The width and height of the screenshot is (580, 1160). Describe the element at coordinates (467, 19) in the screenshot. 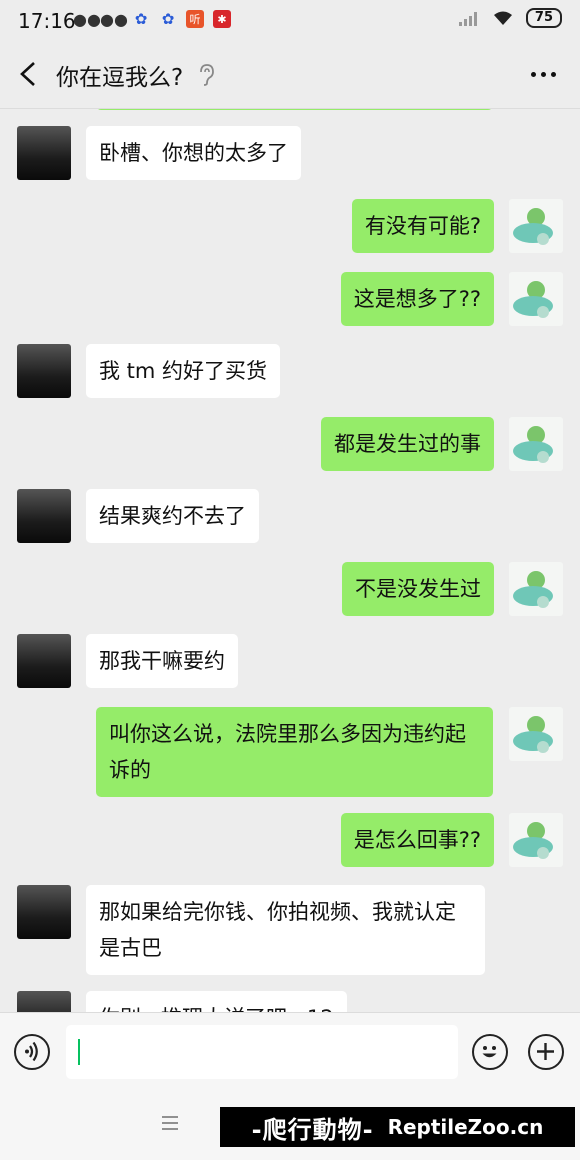

I see `signal-icon` at that location.